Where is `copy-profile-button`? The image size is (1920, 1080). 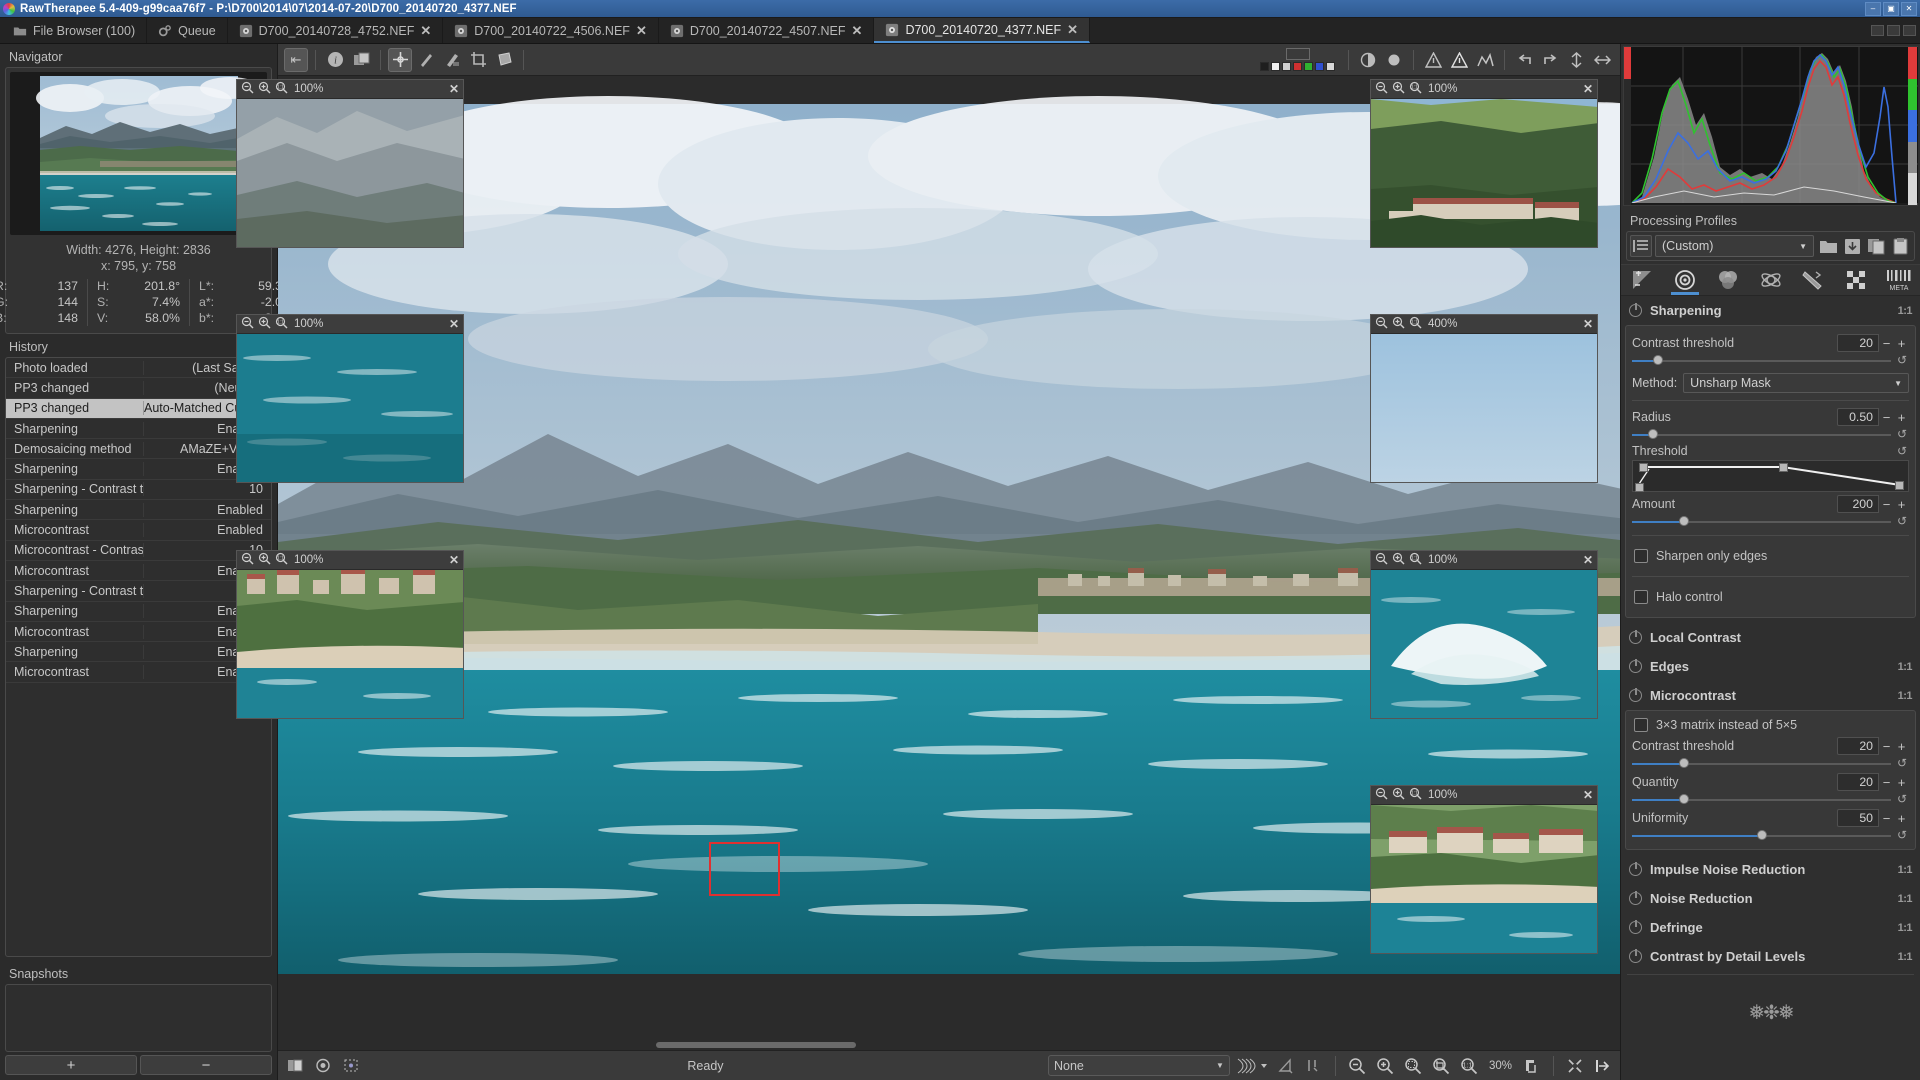 copy-profile-button is located at coordinates (1876, 246).